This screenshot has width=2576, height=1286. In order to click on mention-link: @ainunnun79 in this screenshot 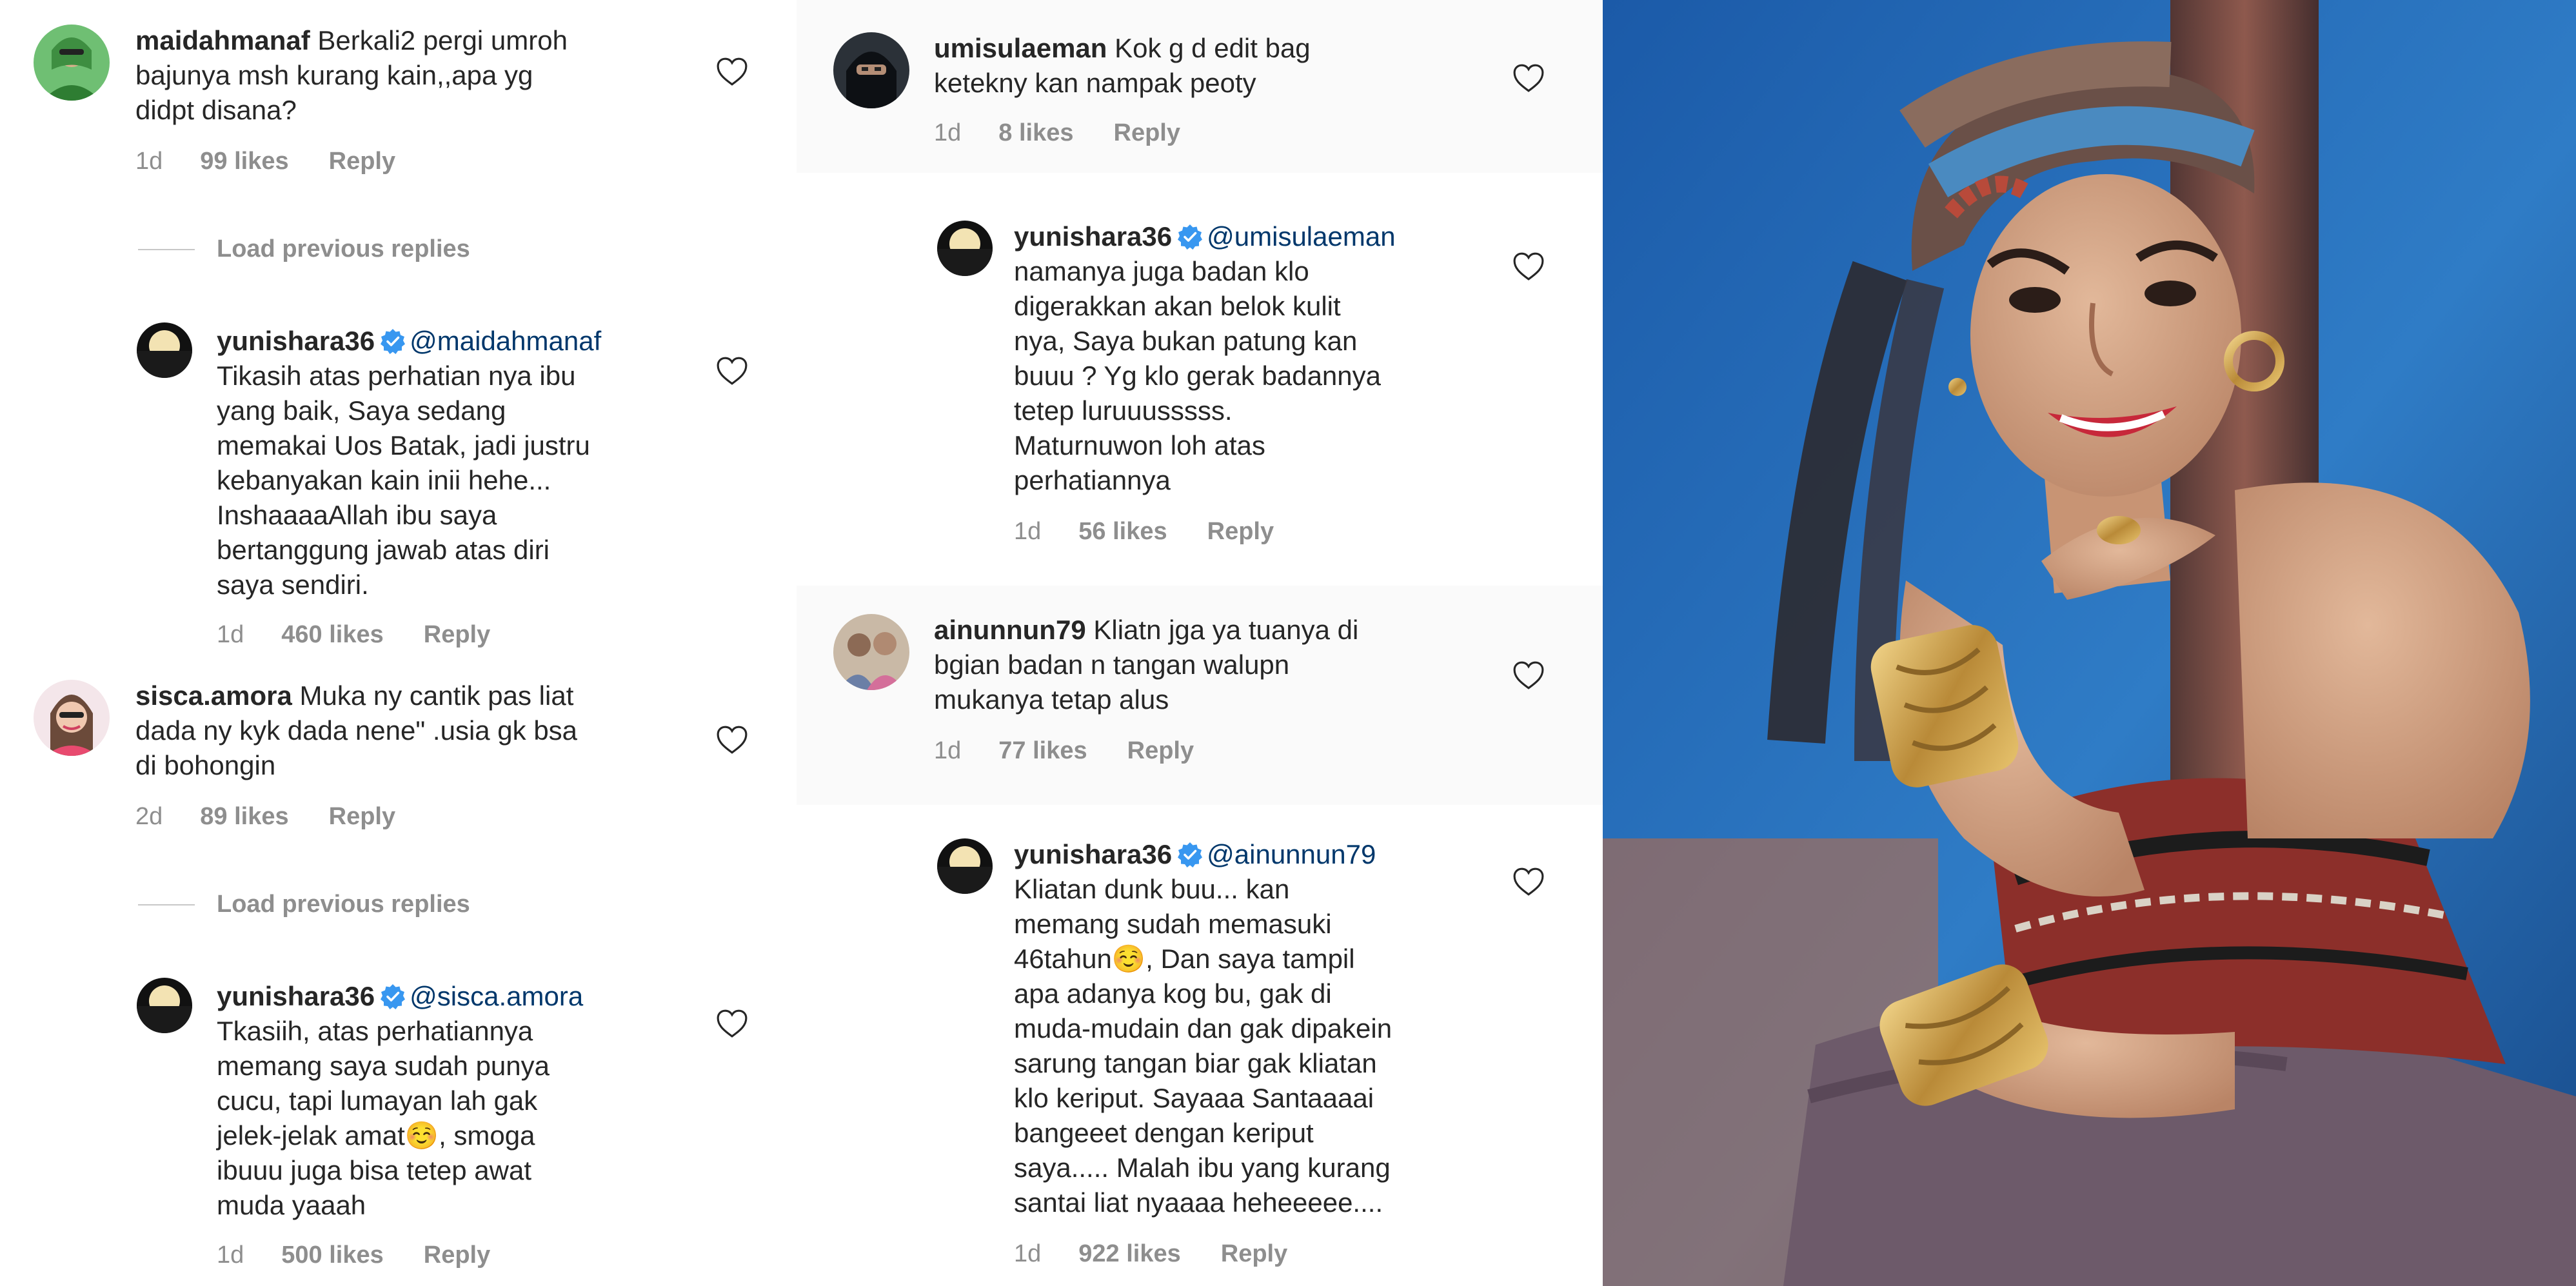, I will do `click(1291, 854)`.